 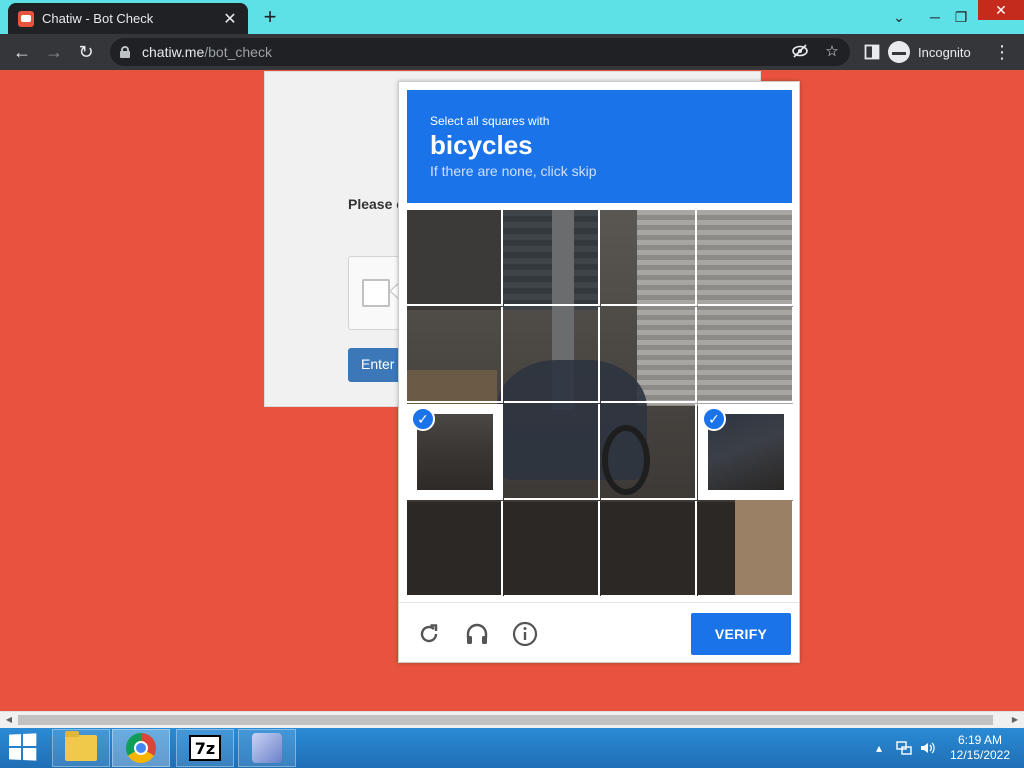 I want to click on captcha-target: bicycles, so click(x=481, y=145).